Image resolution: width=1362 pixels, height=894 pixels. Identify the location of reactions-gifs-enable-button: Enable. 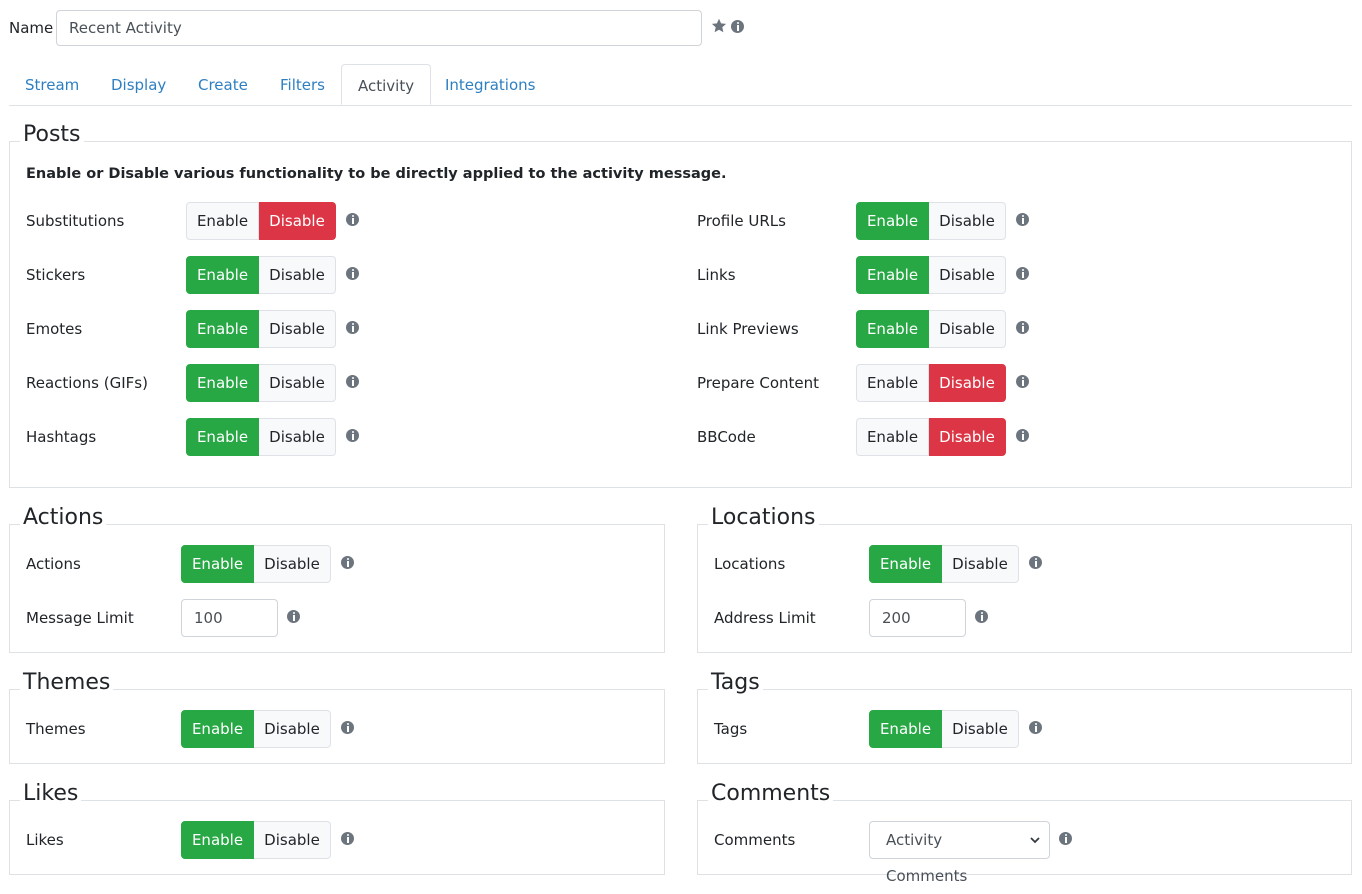
(222, 383).